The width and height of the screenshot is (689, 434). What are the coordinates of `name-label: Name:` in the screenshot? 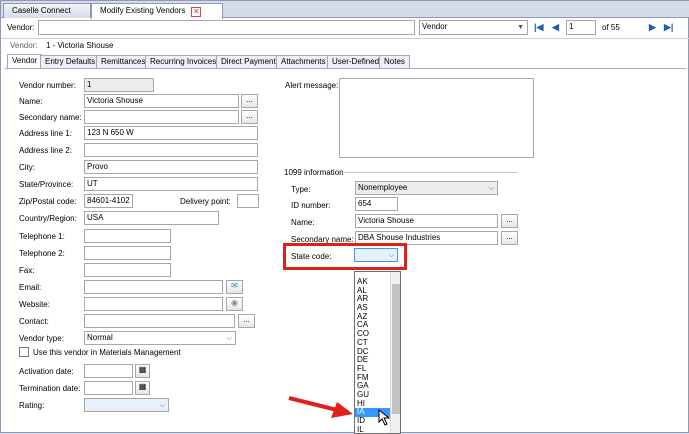 It's located at (31, 101).